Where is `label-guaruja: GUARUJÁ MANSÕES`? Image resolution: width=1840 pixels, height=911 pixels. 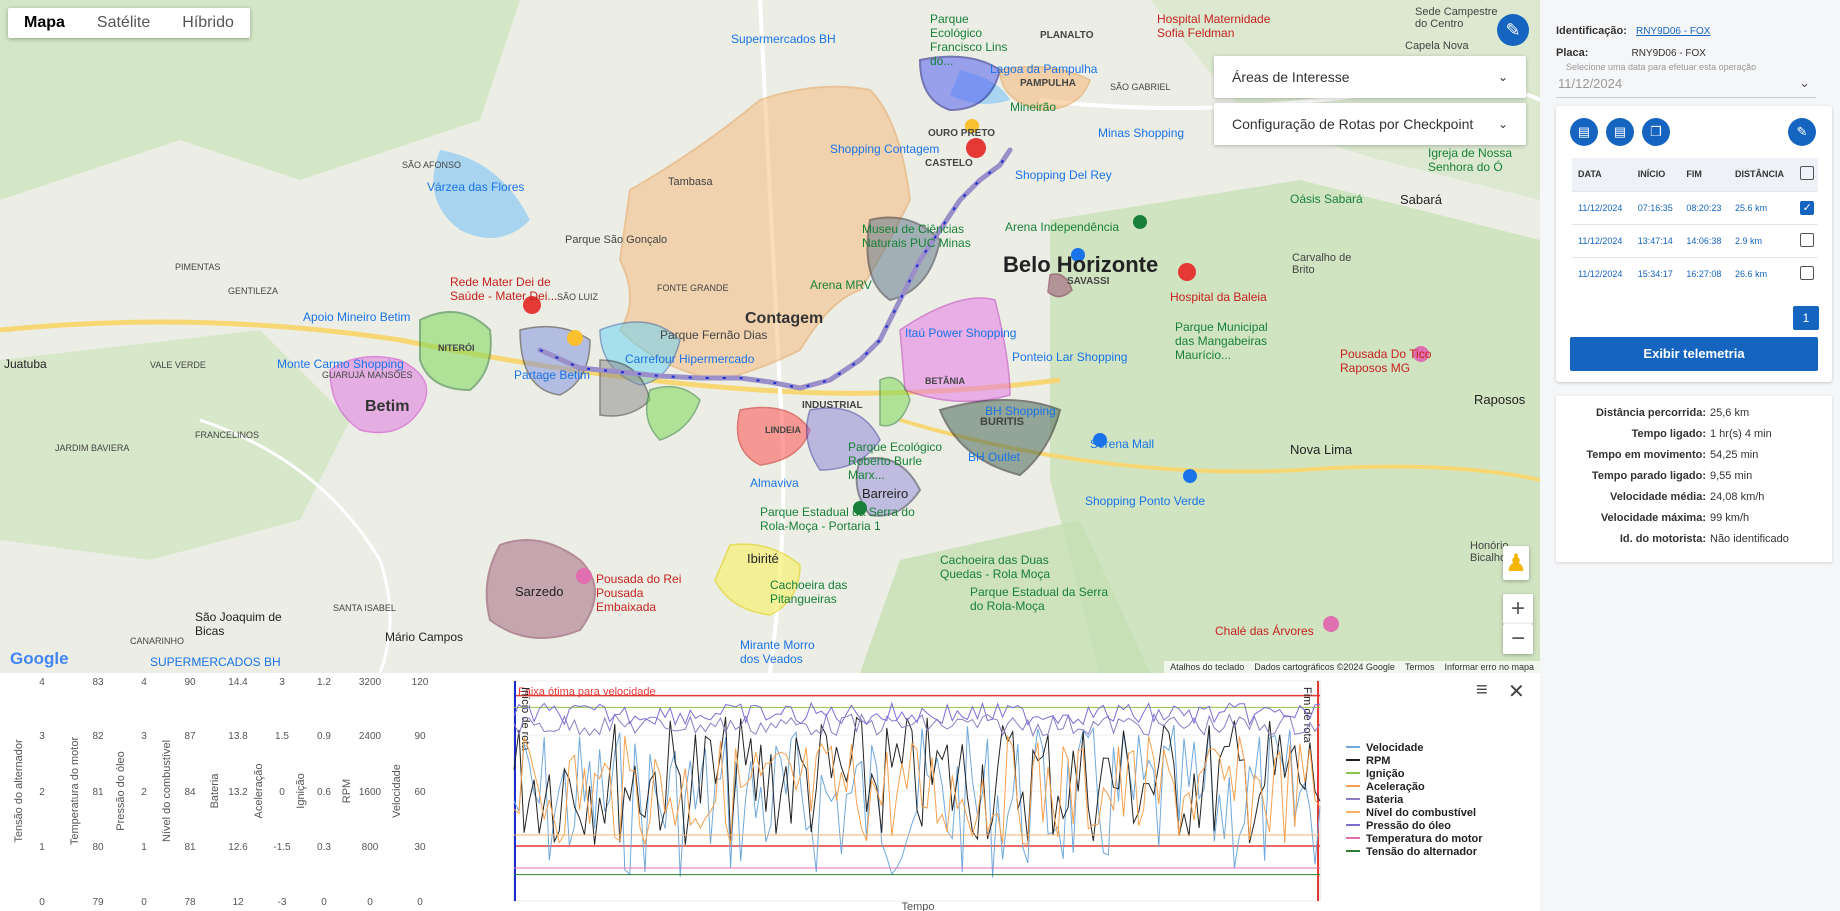
label-guaruja: GUARUJÁ MANSÕES is located at coordinates (367, 375).